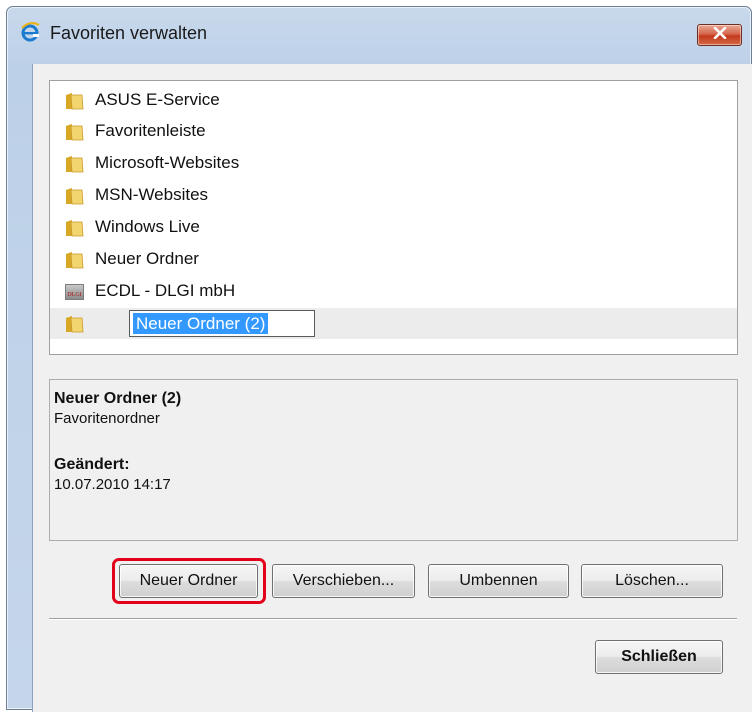 The height and width of the screenshot is (713, 752). What do you see at coordinates (393, 195) in the screenshot?
I see `list-item: MSN-Websites` at bounding box center [393, 195].